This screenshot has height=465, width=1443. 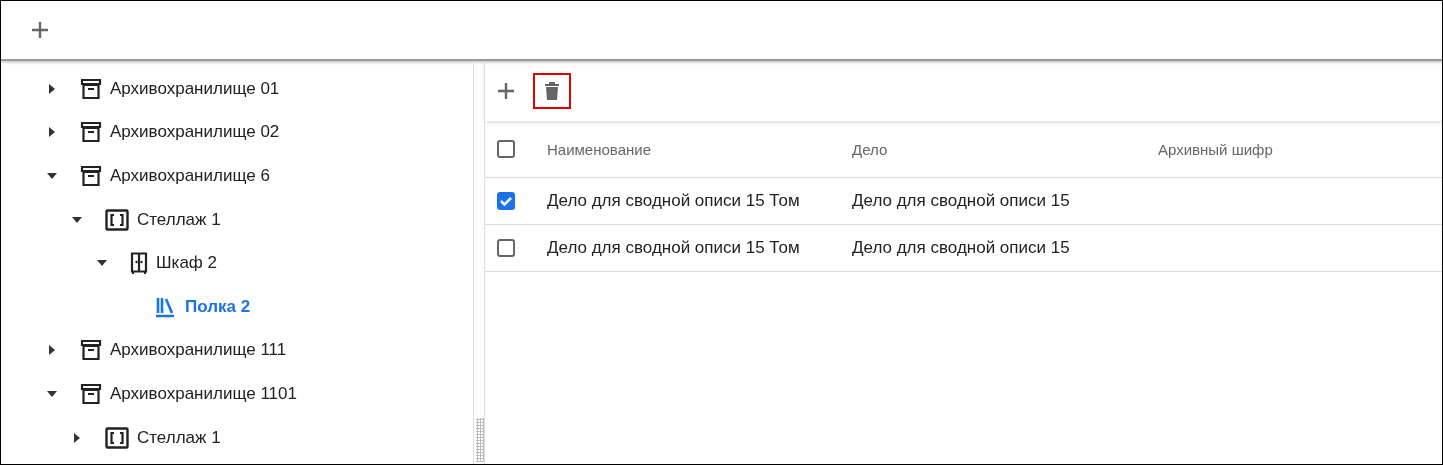 What do you see at coordinates (1005, 149) in the screenshot?
I see `column-header: Дело` at bounding box center [1005, 149].